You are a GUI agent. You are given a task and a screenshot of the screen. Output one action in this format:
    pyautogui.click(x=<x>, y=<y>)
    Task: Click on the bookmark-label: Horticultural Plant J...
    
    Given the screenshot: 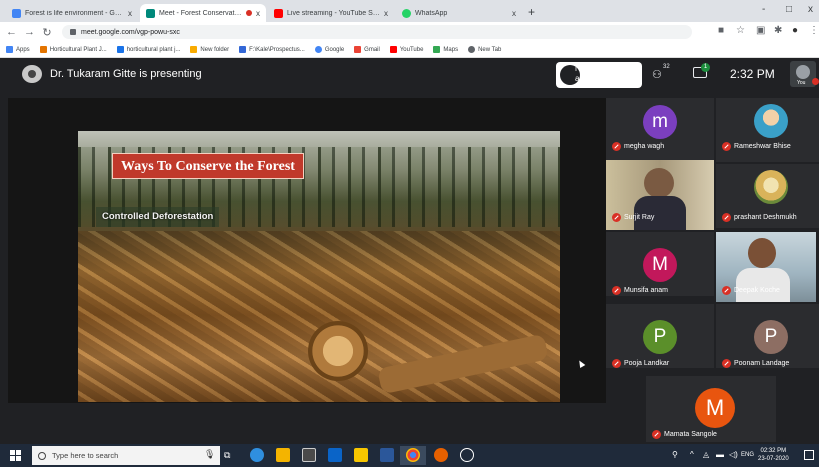 What is the action you would take?
    pyautogui.click(x=78, y=49)
    